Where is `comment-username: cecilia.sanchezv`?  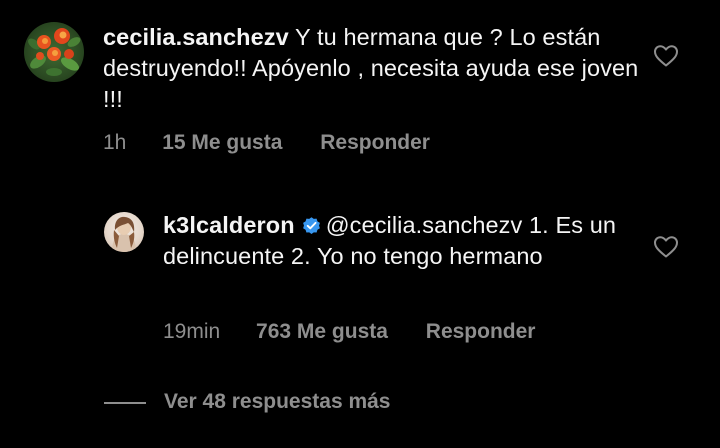 comment-username: cecilia.sanchezv is located at coordinates (196, 37).